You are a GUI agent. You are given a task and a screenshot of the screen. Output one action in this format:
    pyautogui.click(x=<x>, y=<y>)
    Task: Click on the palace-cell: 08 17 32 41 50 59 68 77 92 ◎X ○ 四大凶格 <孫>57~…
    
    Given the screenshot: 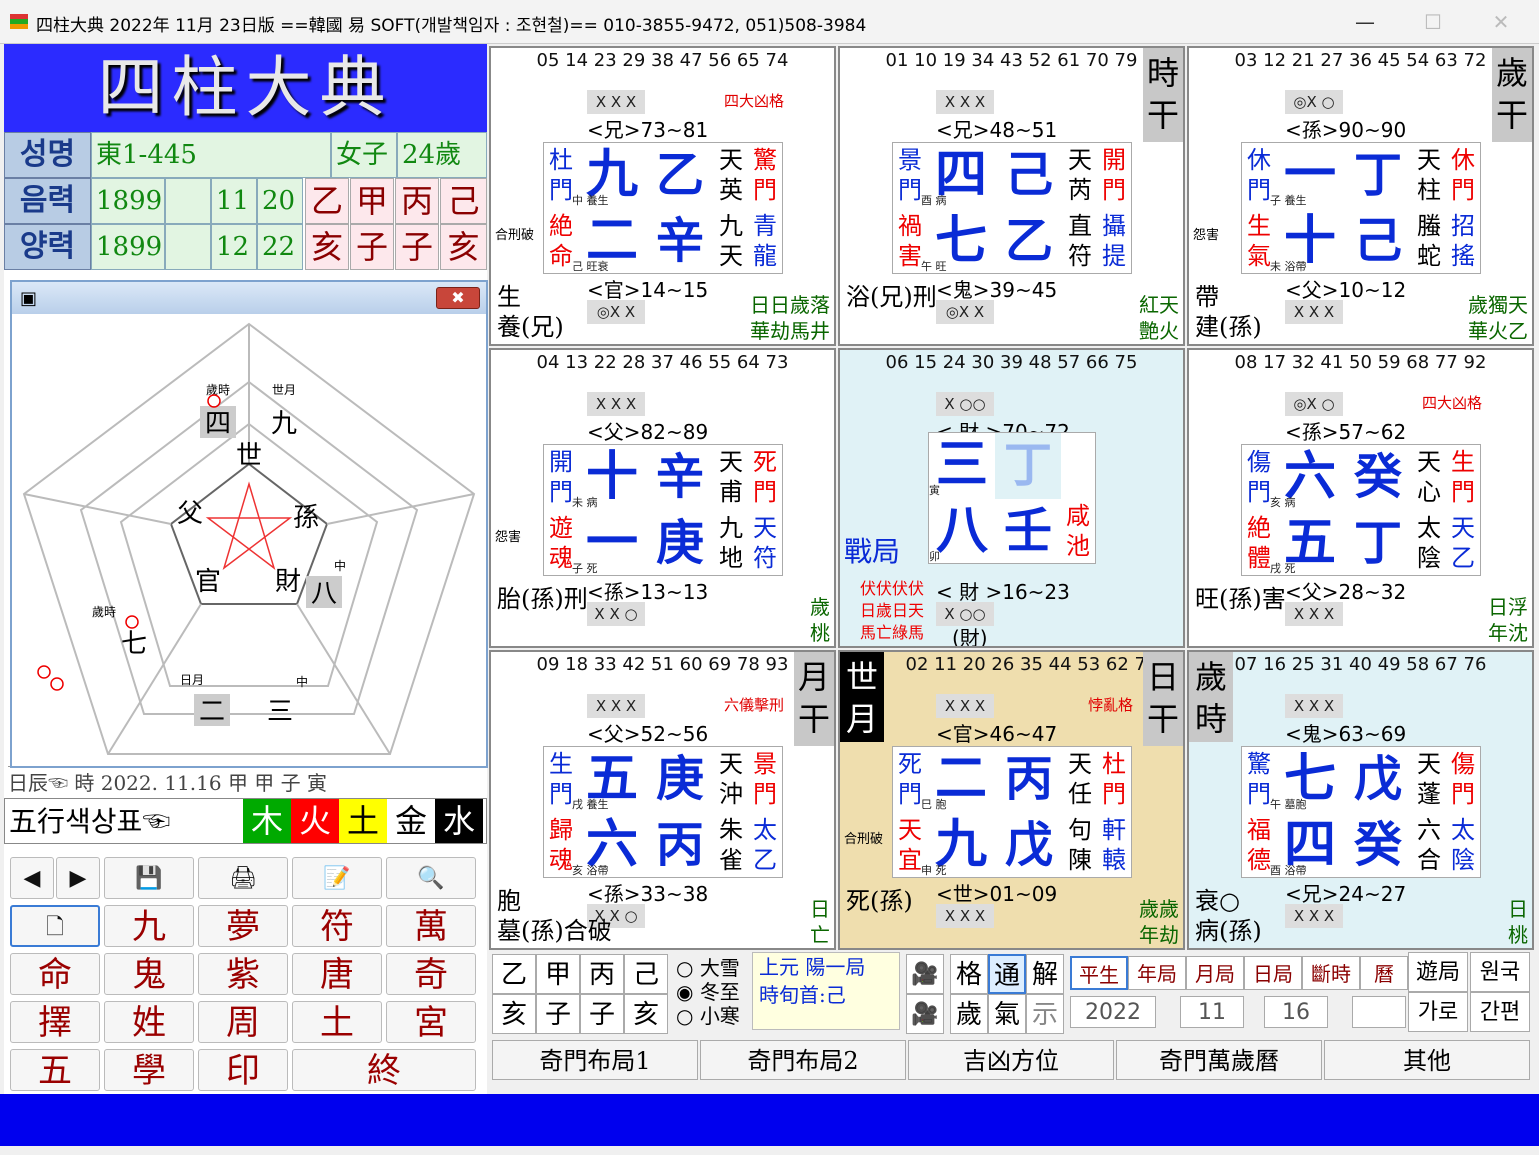 What is the action you would take?
    pyautogui.click(x=1360, y=498)
    